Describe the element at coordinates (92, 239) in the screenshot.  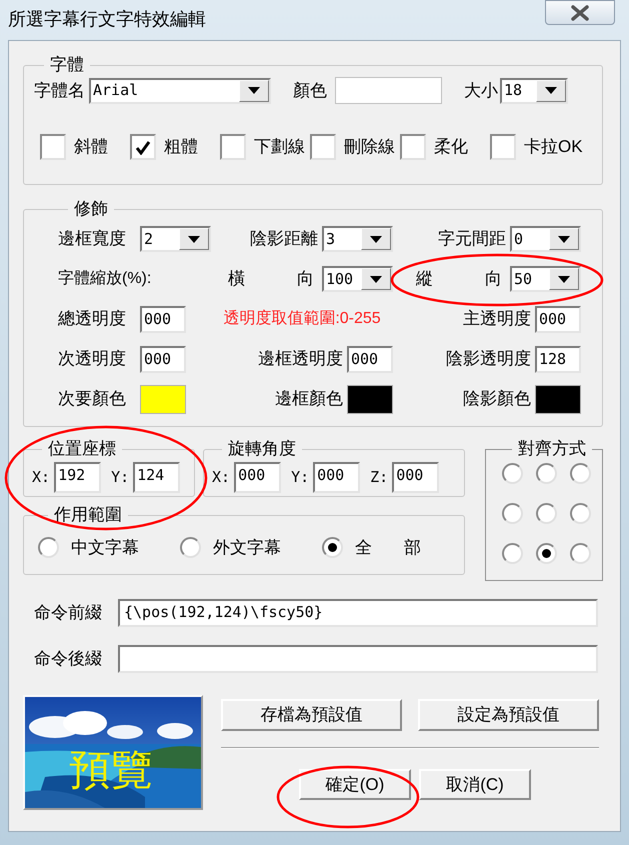
I see `field-label: 邊框寬度` at that location.